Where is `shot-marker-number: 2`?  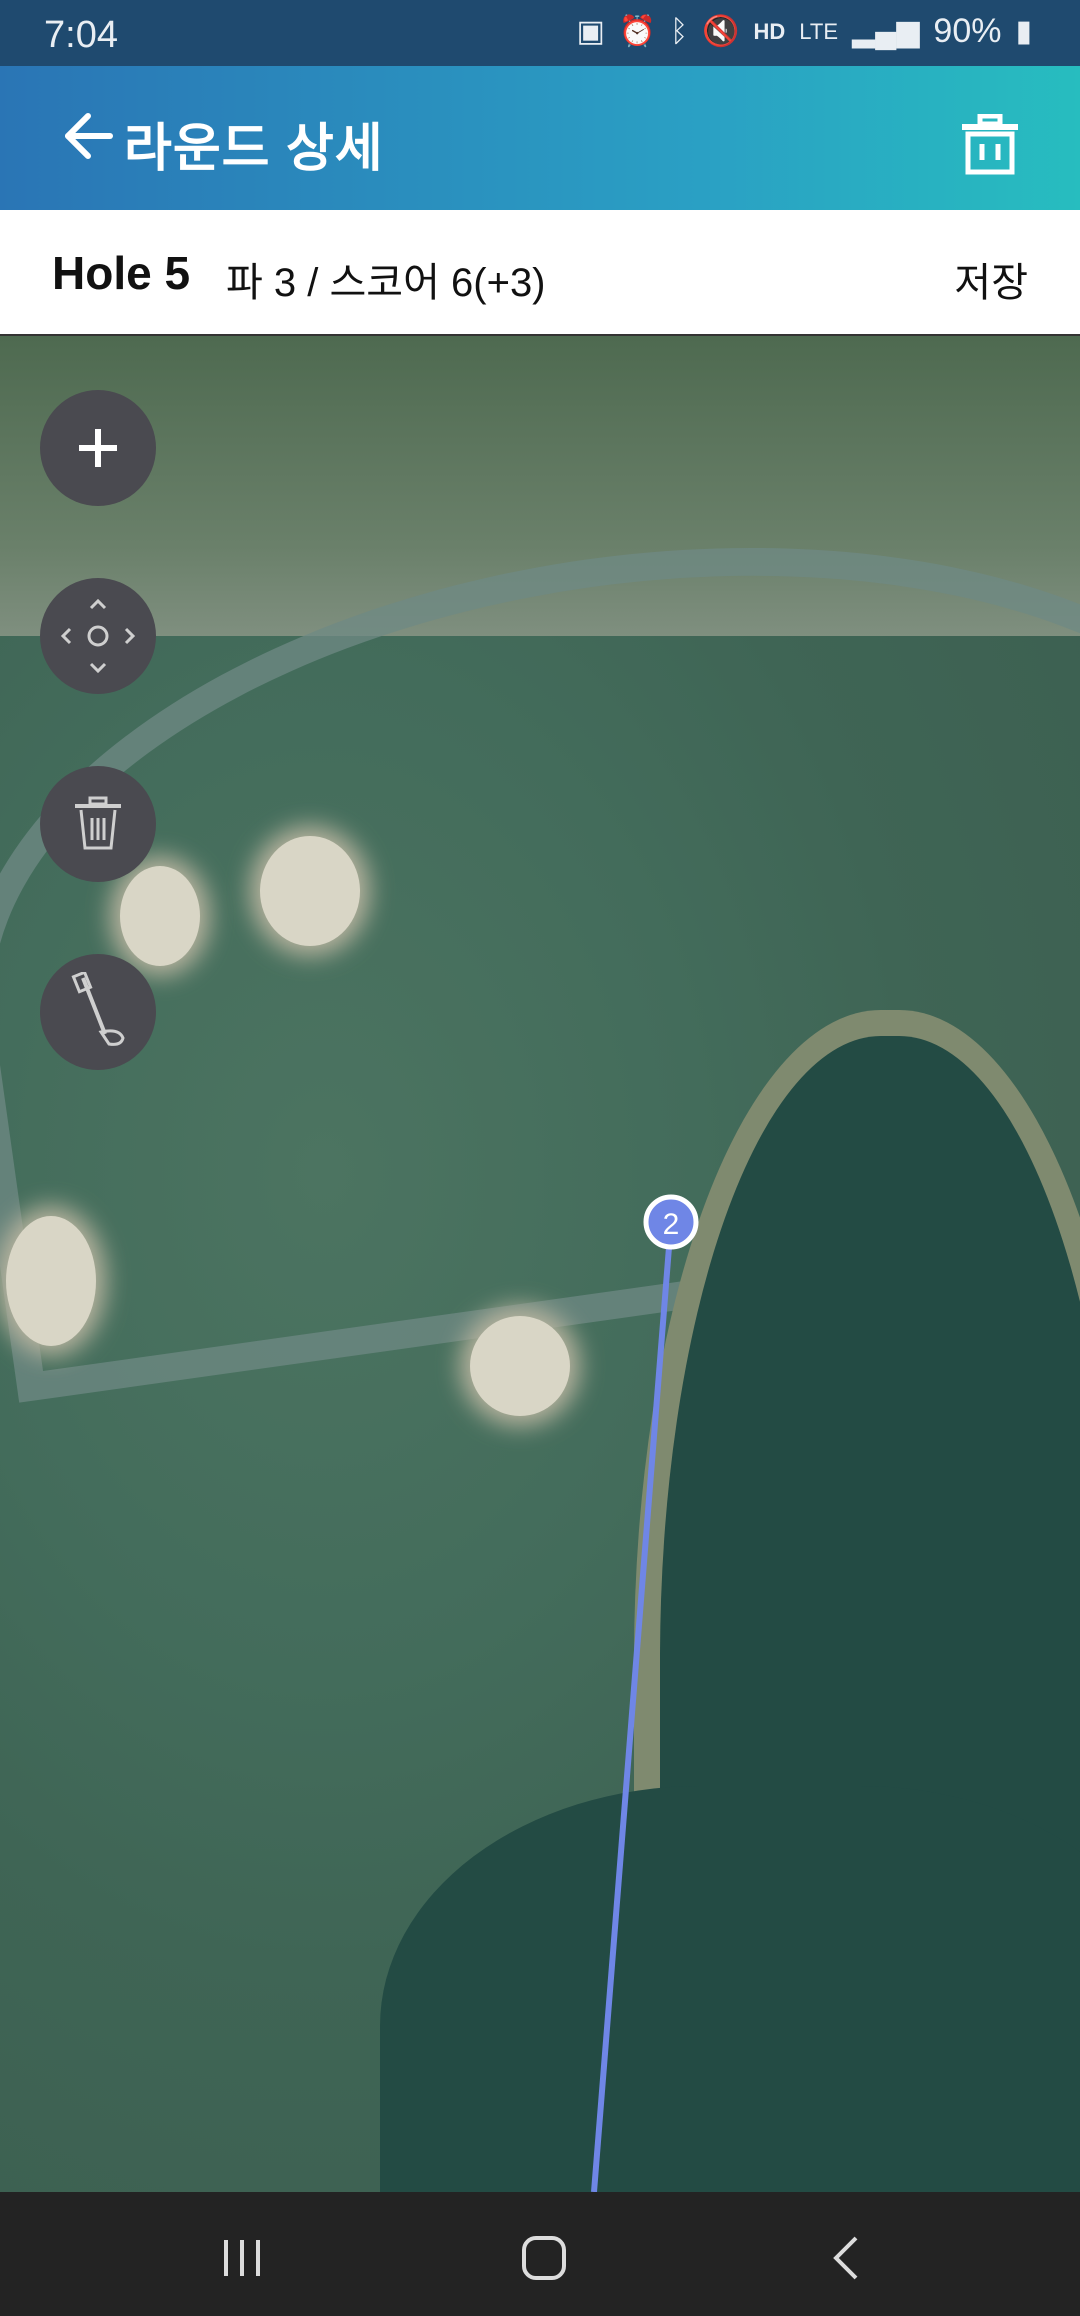
shot-marker-number: 2 is located at coordinates (671, 1224).